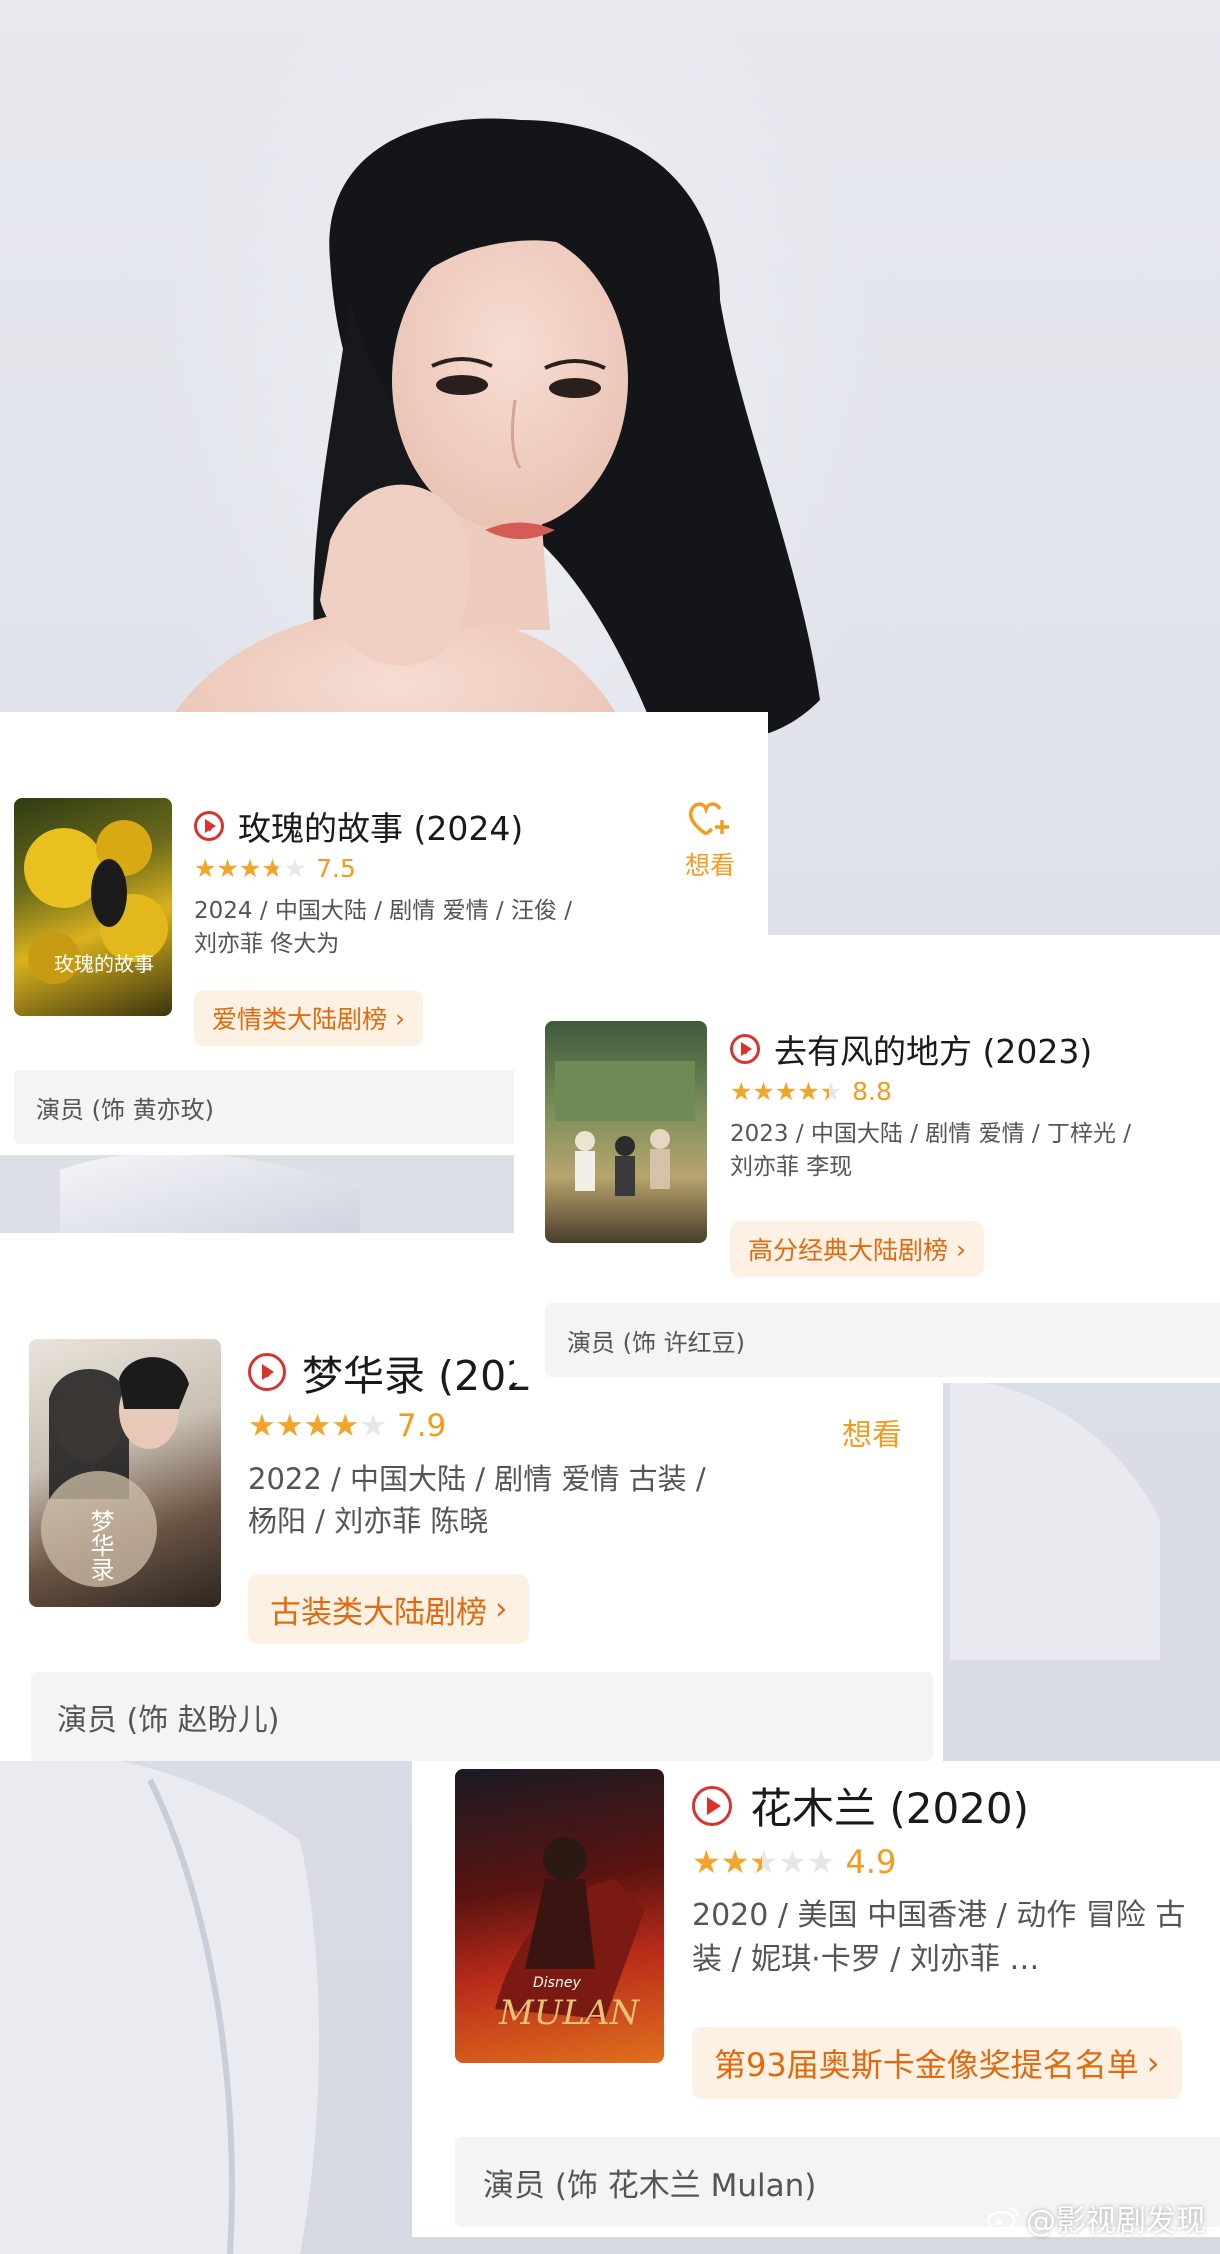 The height and width of the screenshot is (2254, 1220). What do you see at coordinates (115, 1472) in the screenshot?
I see `couple-graphic` at bounding box center [115, 1472].